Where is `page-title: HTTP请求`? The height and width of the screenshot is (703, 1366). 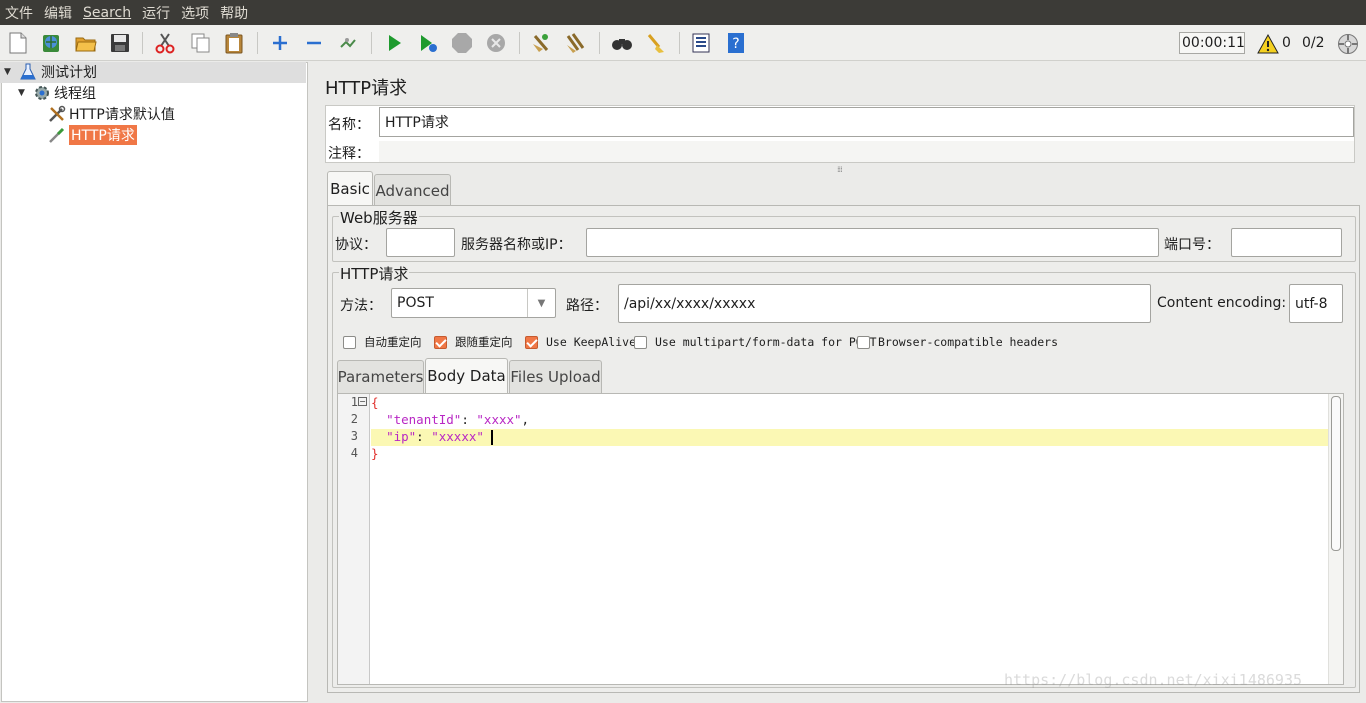
page-title: HTTP请求 is located at coordinates (366, 88).